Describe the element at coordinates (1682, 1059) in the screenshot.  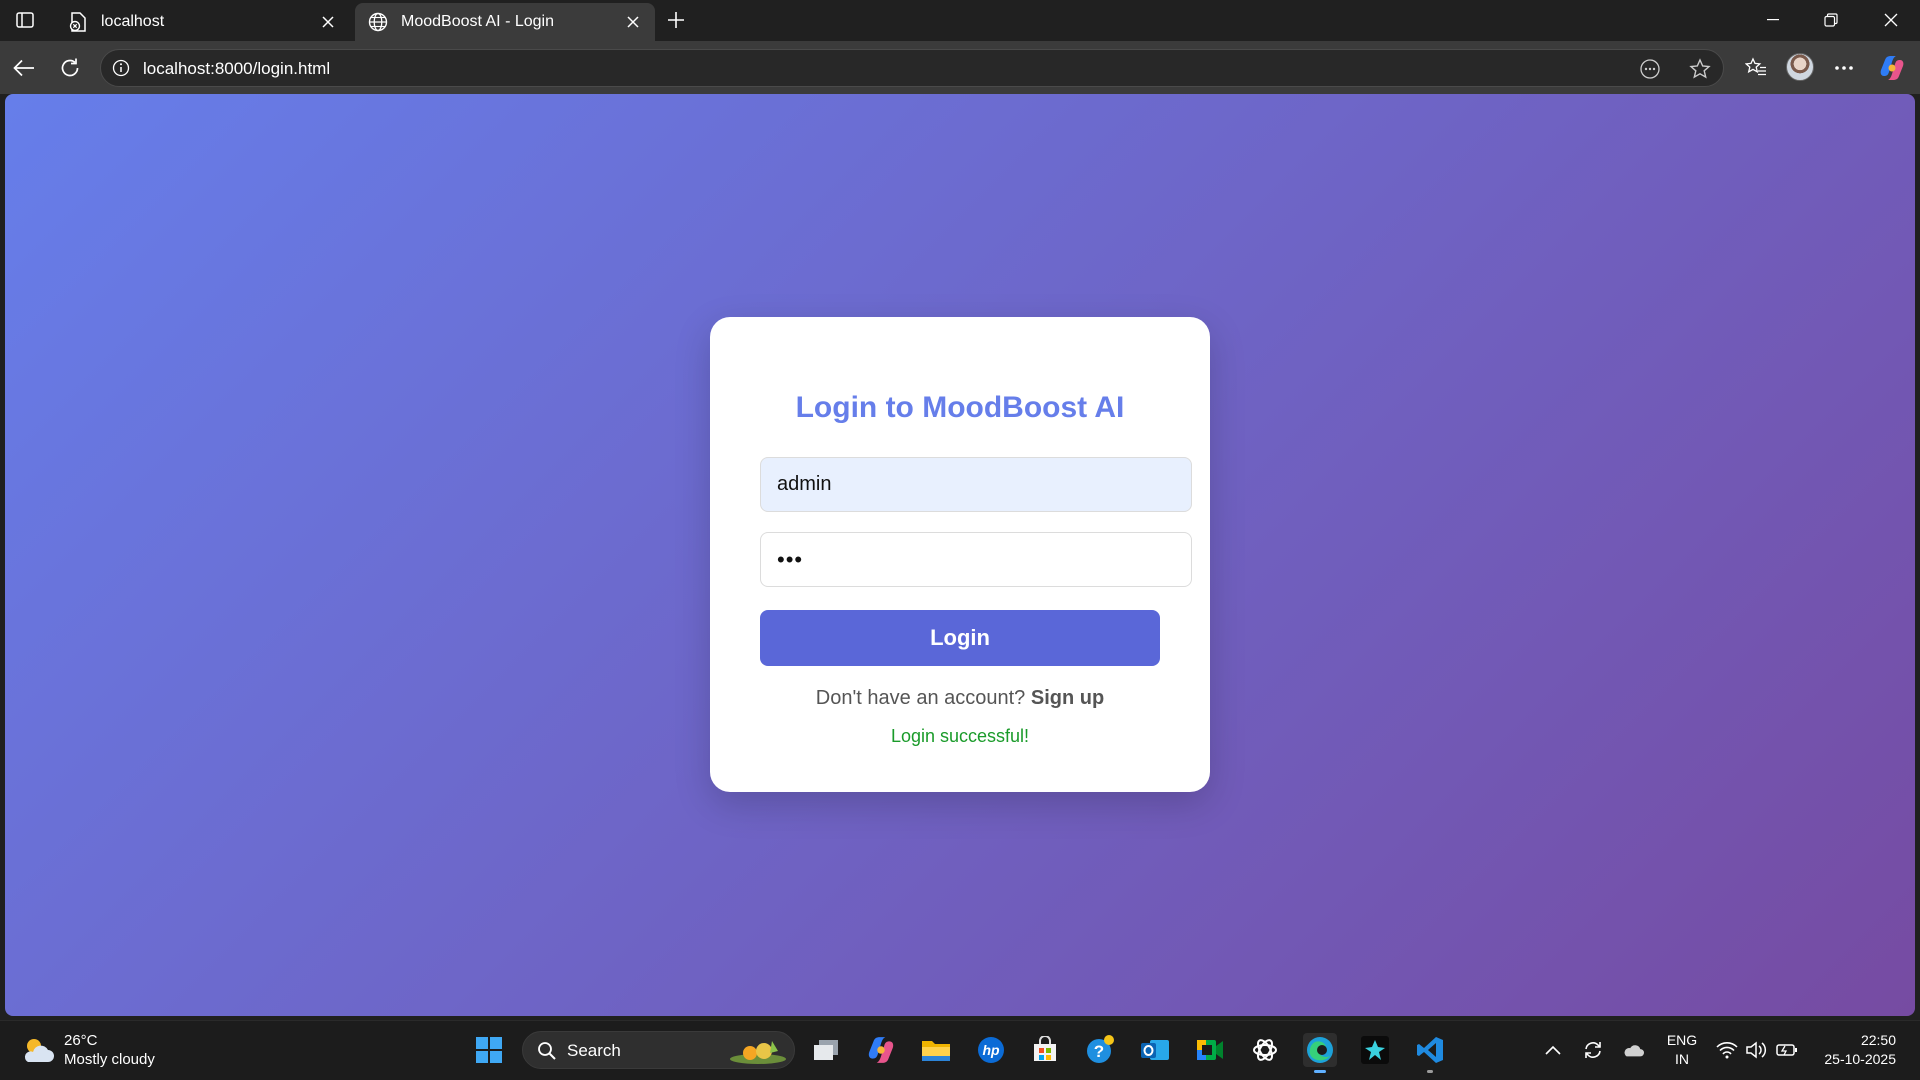
I see `region-code: IN` at that location.